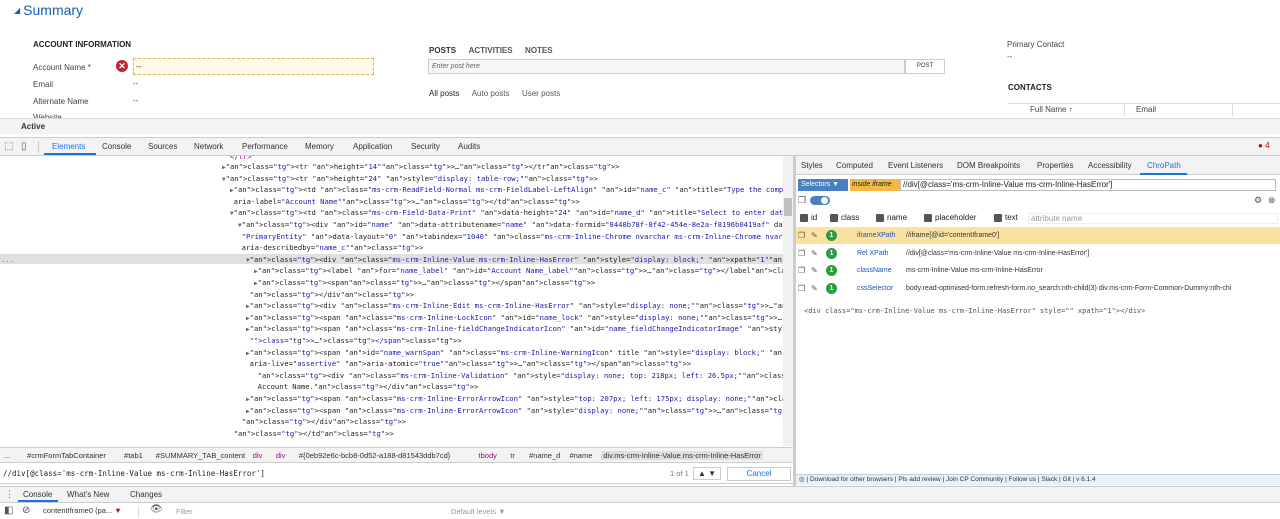 This screenshot has width=1280, height=519. What do you see at coordinates (116, 146) in the screenshot?
I see `tab-console: Console` at bounding box center [116, 146].